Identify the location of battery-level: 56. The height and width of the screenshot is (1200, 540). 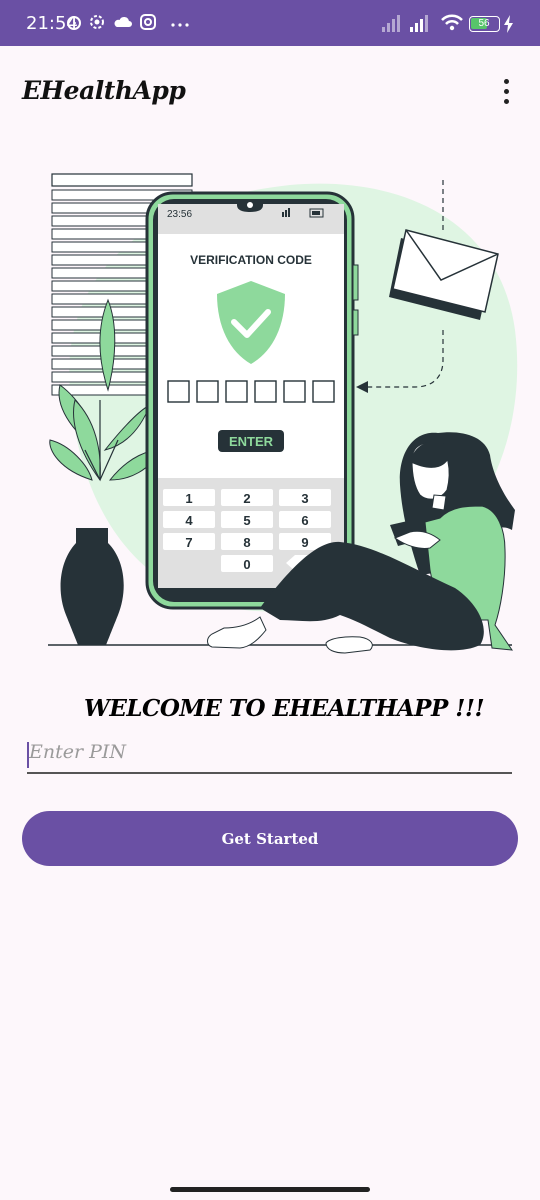
(484, 23).